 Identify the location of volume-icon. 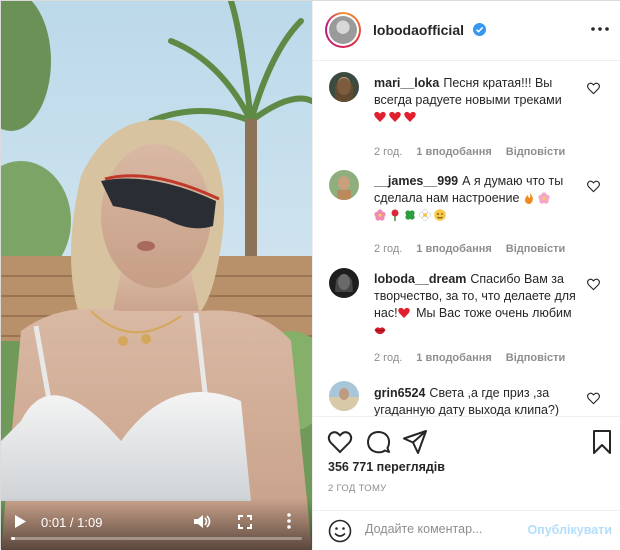
(201, 521).